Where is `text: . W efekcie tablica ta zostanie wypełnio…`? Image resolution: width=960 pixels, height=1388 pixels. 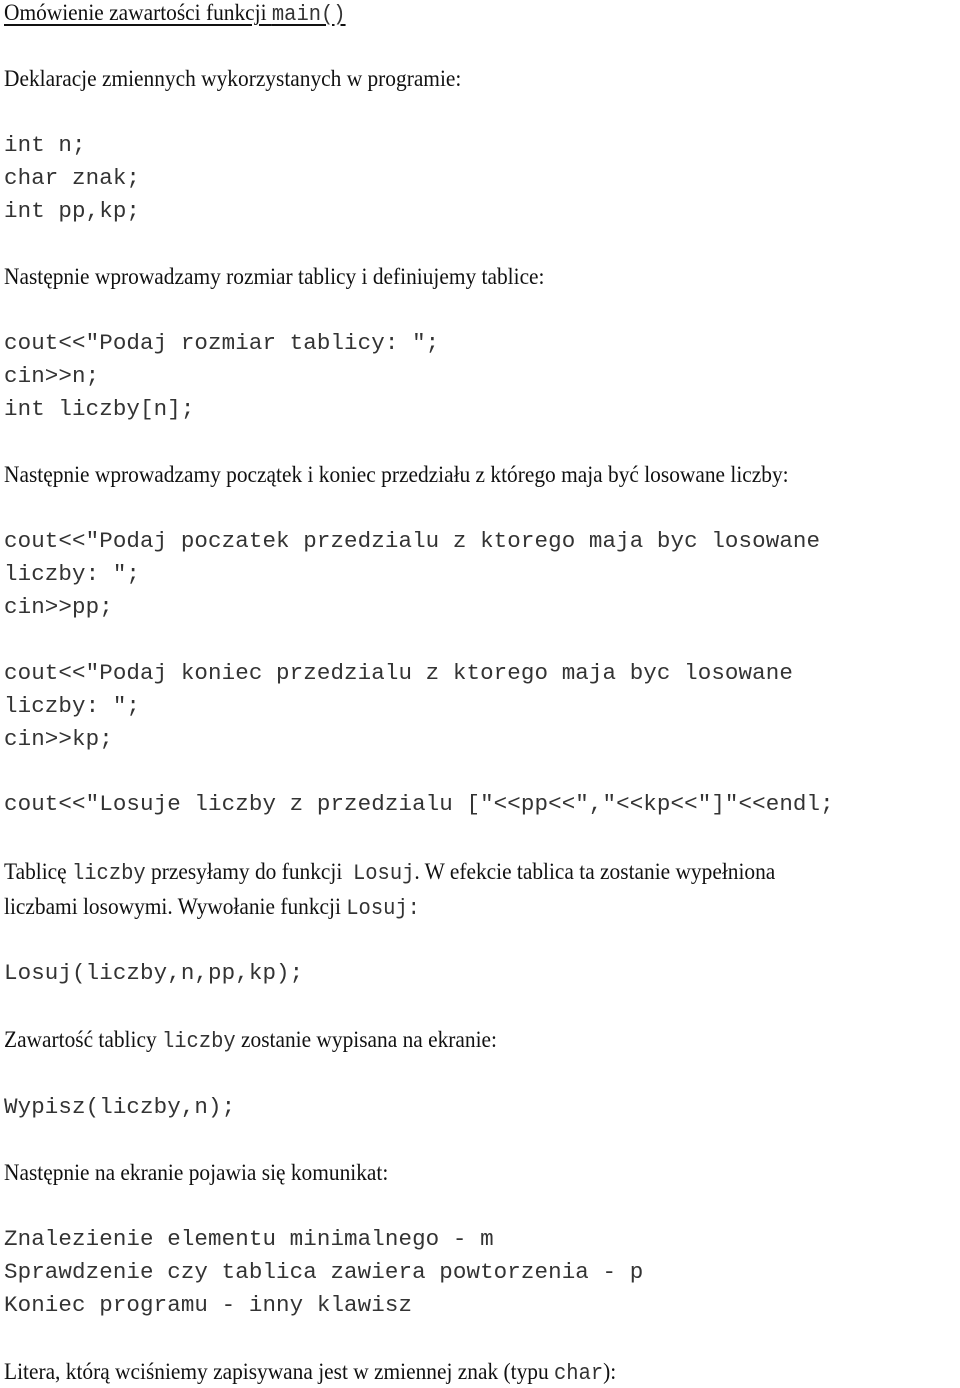
text: . W efekcie tablica ta zostanie wypełnio… is located at coordinates (595, 871).